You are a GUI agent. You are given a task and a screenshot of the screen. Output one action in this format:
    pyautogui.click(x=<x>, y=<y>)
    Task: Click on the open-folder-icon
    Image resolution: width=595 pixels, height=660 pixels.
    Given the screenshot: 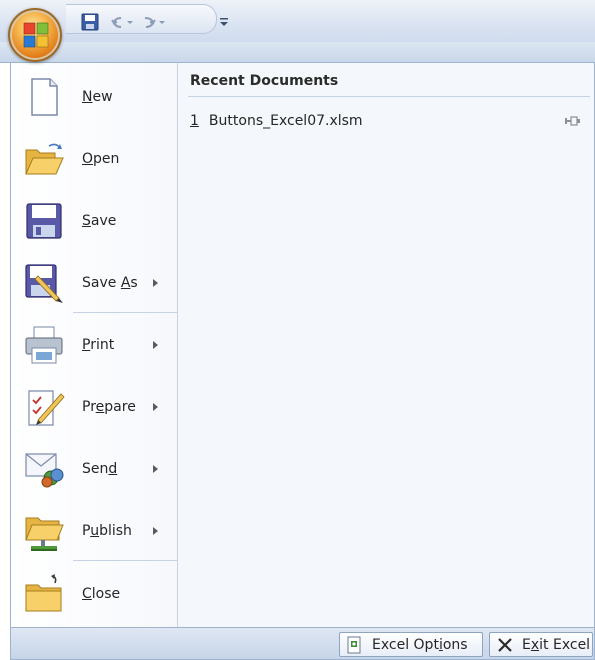 What is the action you would take?
    pyautogui.click(x=44, y=159)
    